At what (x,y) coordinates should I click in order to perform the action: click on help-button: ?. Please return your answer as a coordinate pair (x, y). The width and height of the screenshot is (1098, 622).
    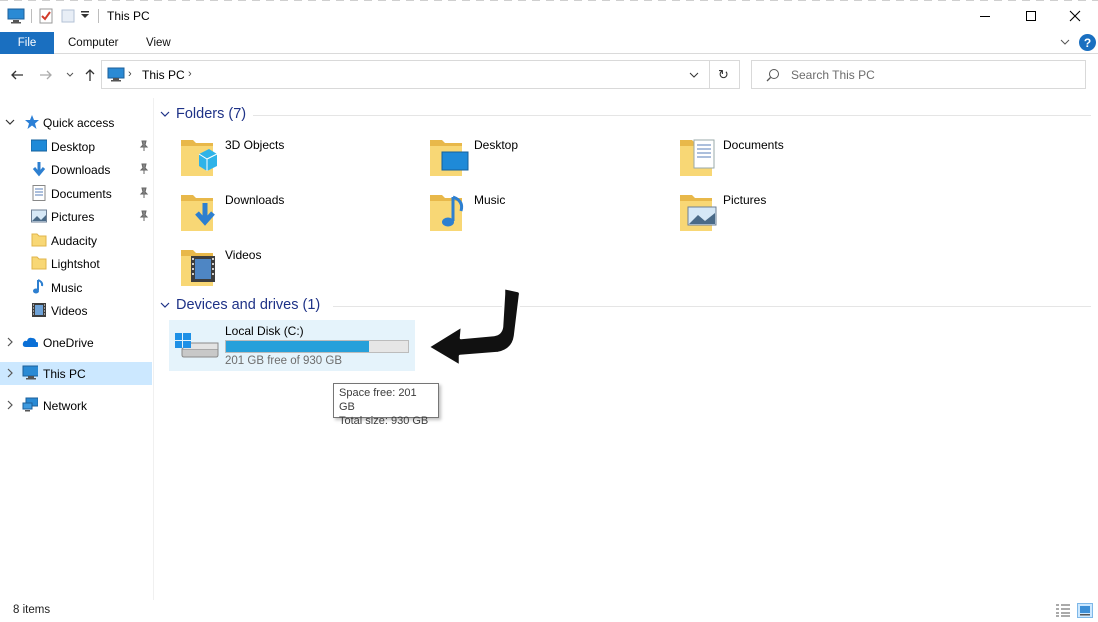
    Looking at the image, I should click on (1087, 42).